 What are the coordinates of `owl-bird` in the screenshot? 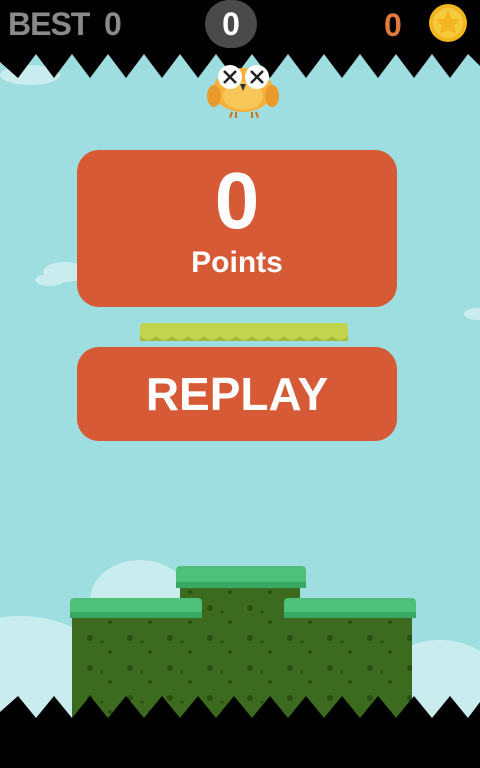 It's located at (243, 92).